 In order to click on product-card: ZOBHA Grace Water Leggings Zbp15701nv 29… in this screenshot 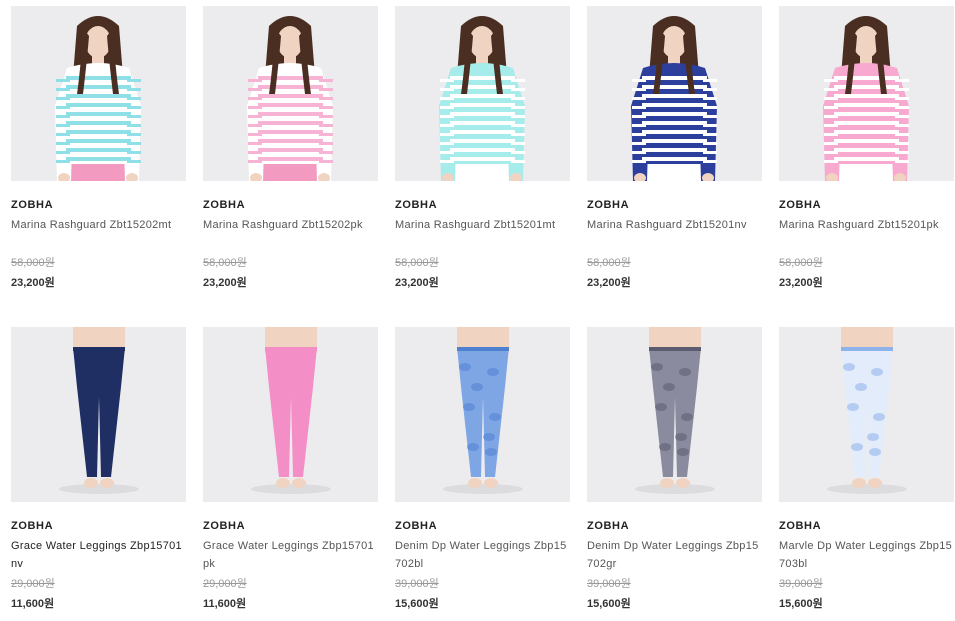, I will do `click(98, 469)`.